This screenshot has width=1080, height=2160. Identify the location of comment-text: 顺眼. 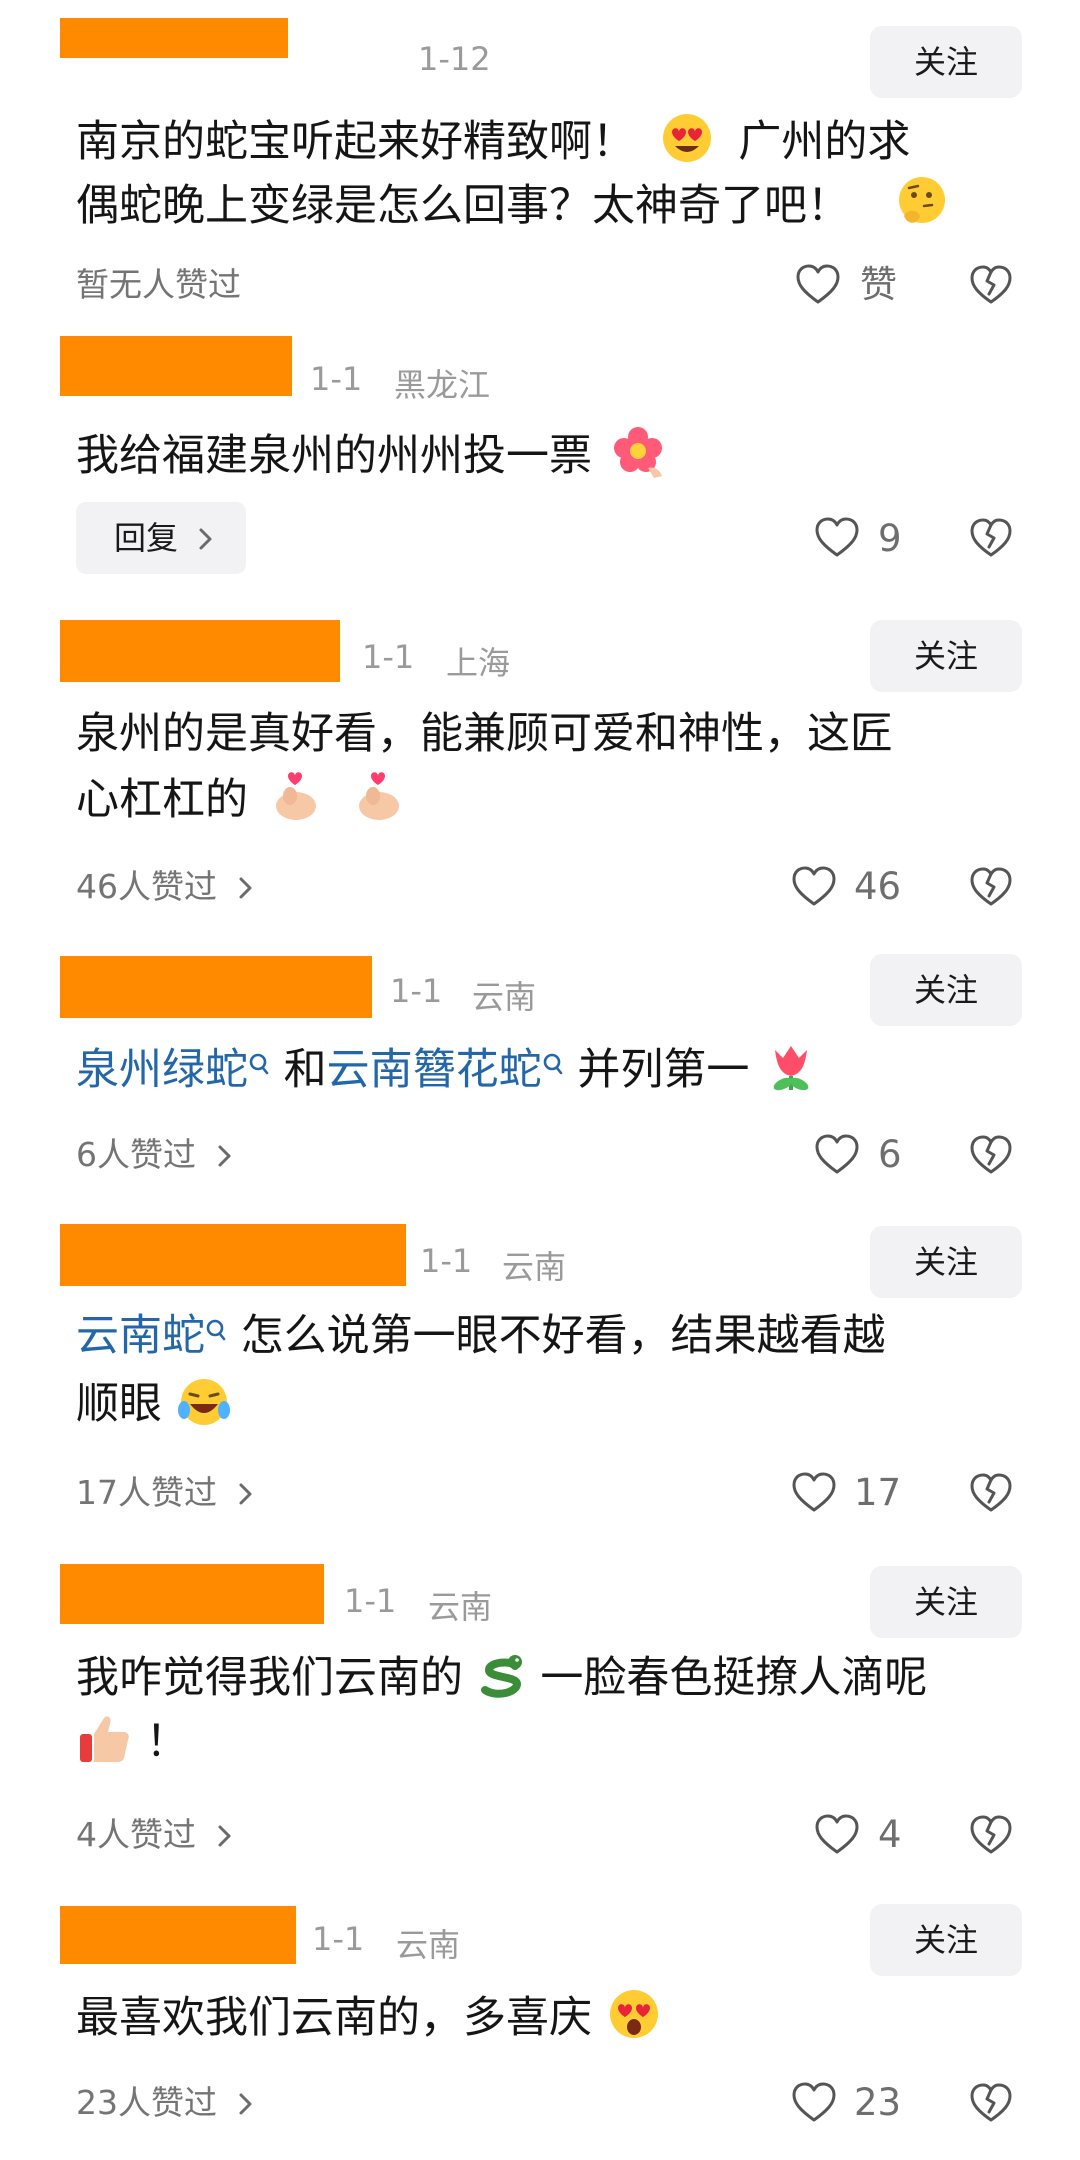
(154, 1403).